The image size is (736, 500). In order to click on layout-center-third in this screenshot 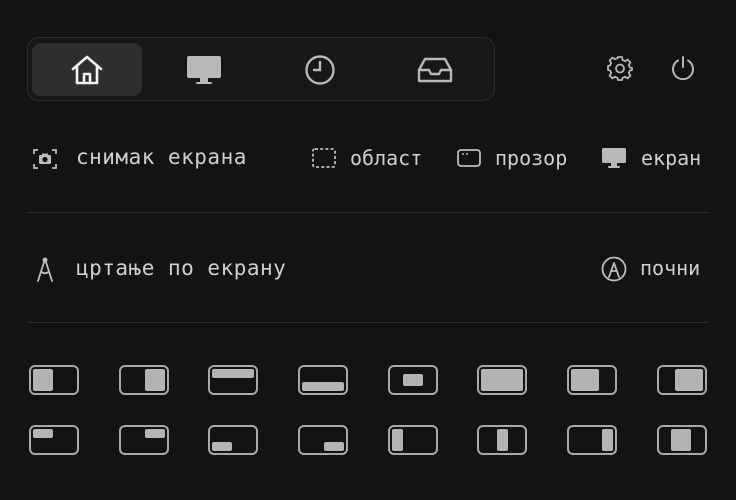, I will do `click(502, 440)`.